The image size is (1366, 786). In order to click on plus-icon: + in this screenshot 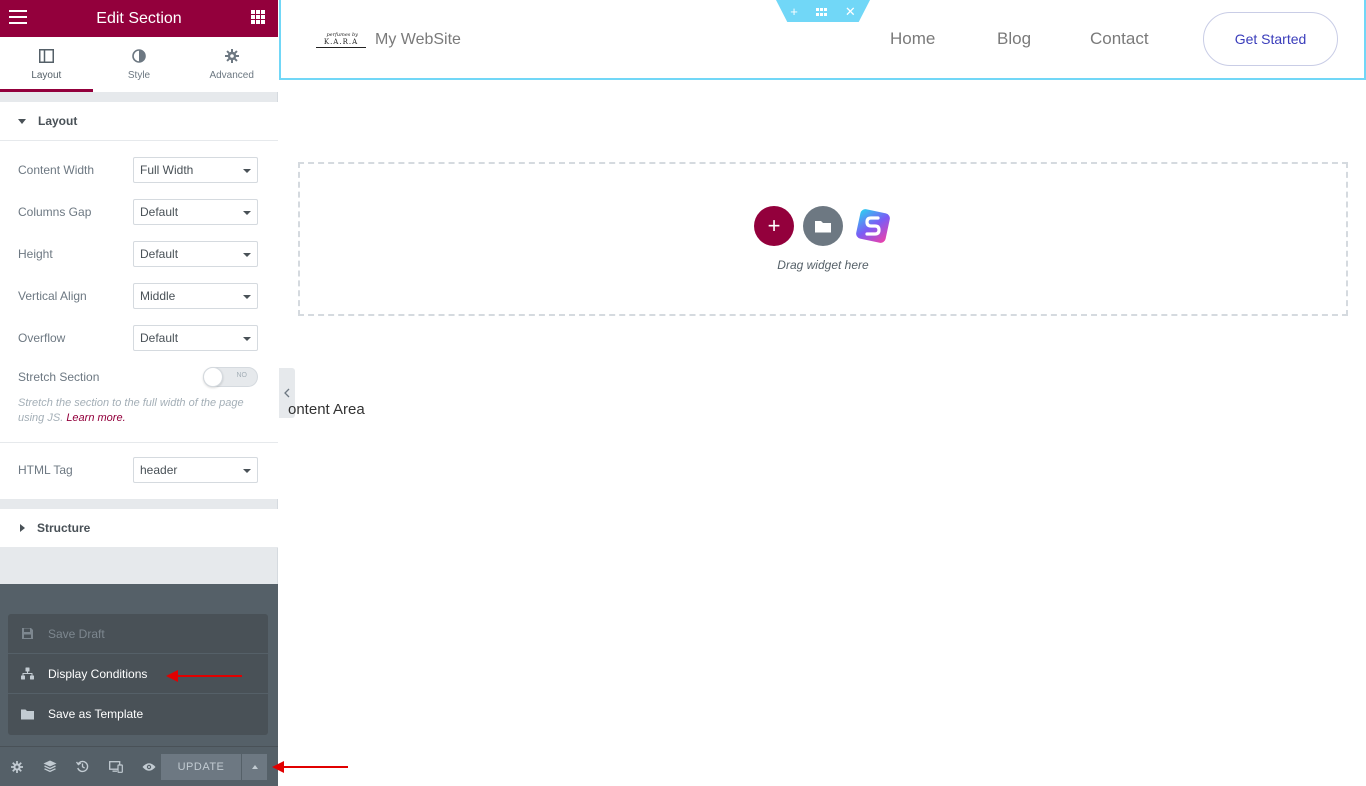, I will do `click(774, 225)`.